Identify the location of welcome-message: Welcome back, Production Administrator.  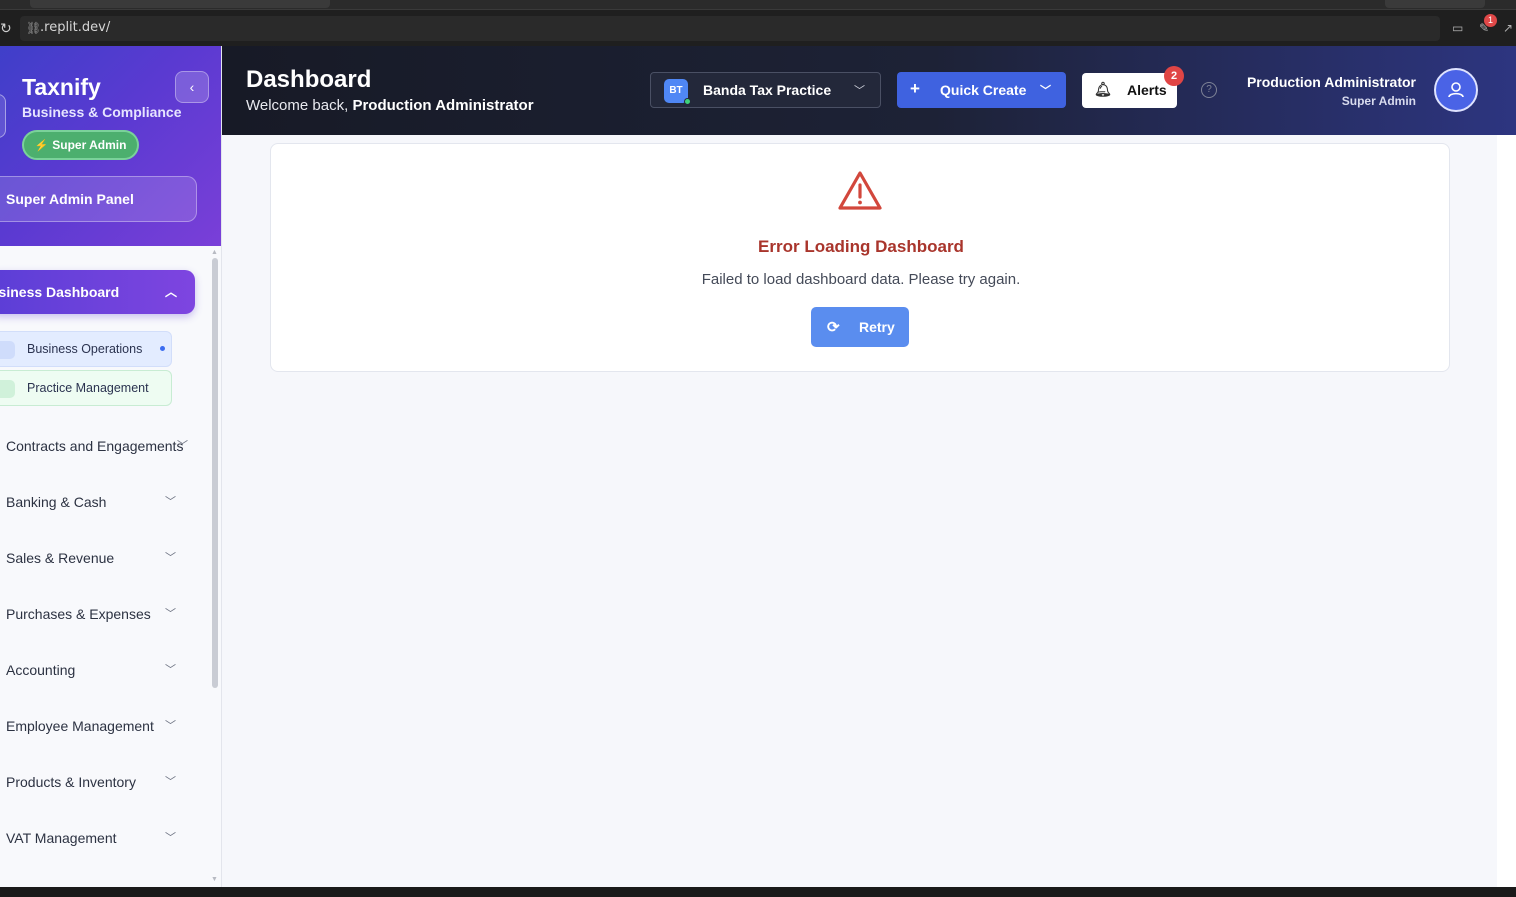
(390, 105).